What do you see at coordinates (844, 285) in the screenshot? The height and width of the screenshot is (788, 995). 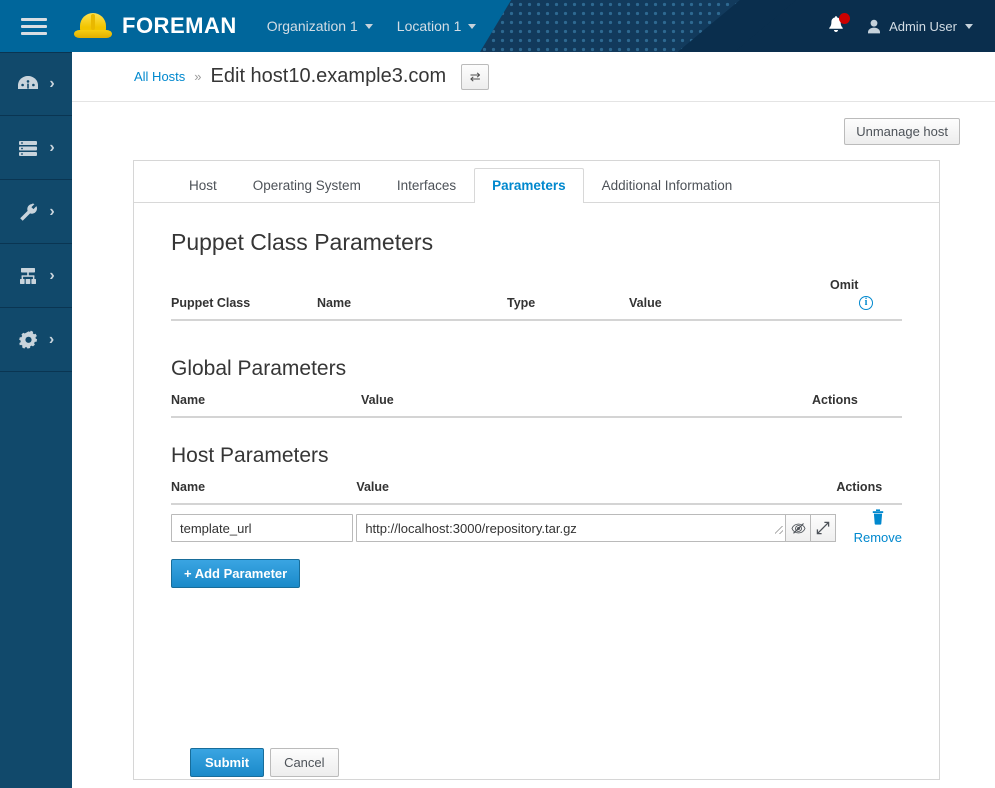 I see `header-omit-label: Omit` at bounding box center [844, 285].